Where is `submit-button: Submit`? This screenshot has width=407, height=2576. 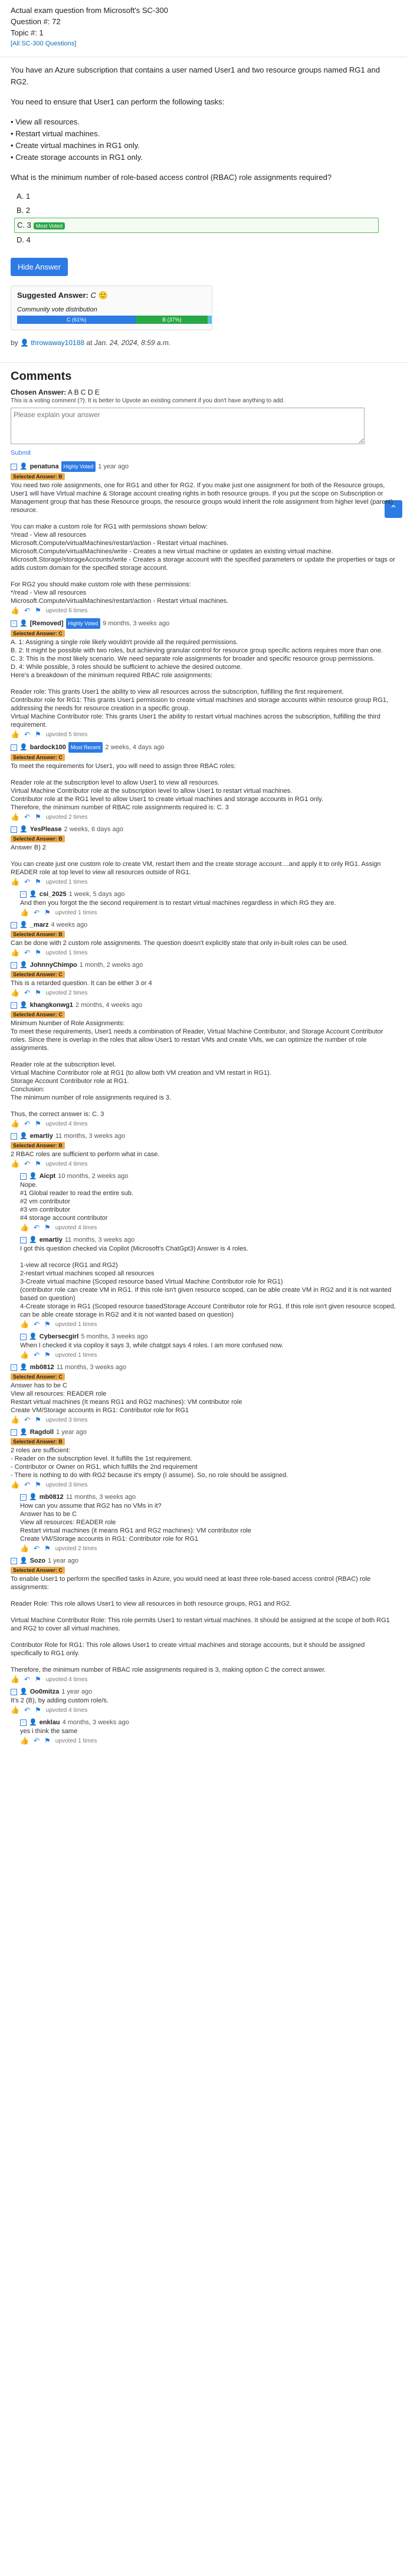
submit-button: Submit is located at coordinates (203, 453).